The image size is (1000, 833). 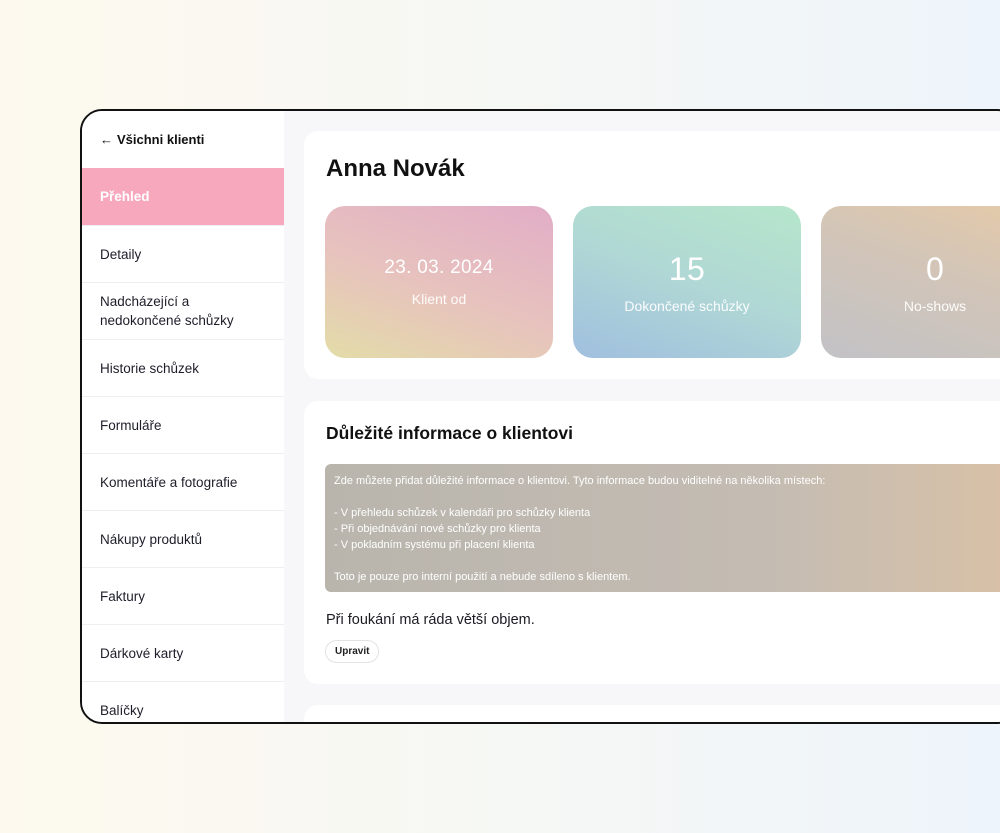 I want to click on next-card, so click(x=652, y=713).